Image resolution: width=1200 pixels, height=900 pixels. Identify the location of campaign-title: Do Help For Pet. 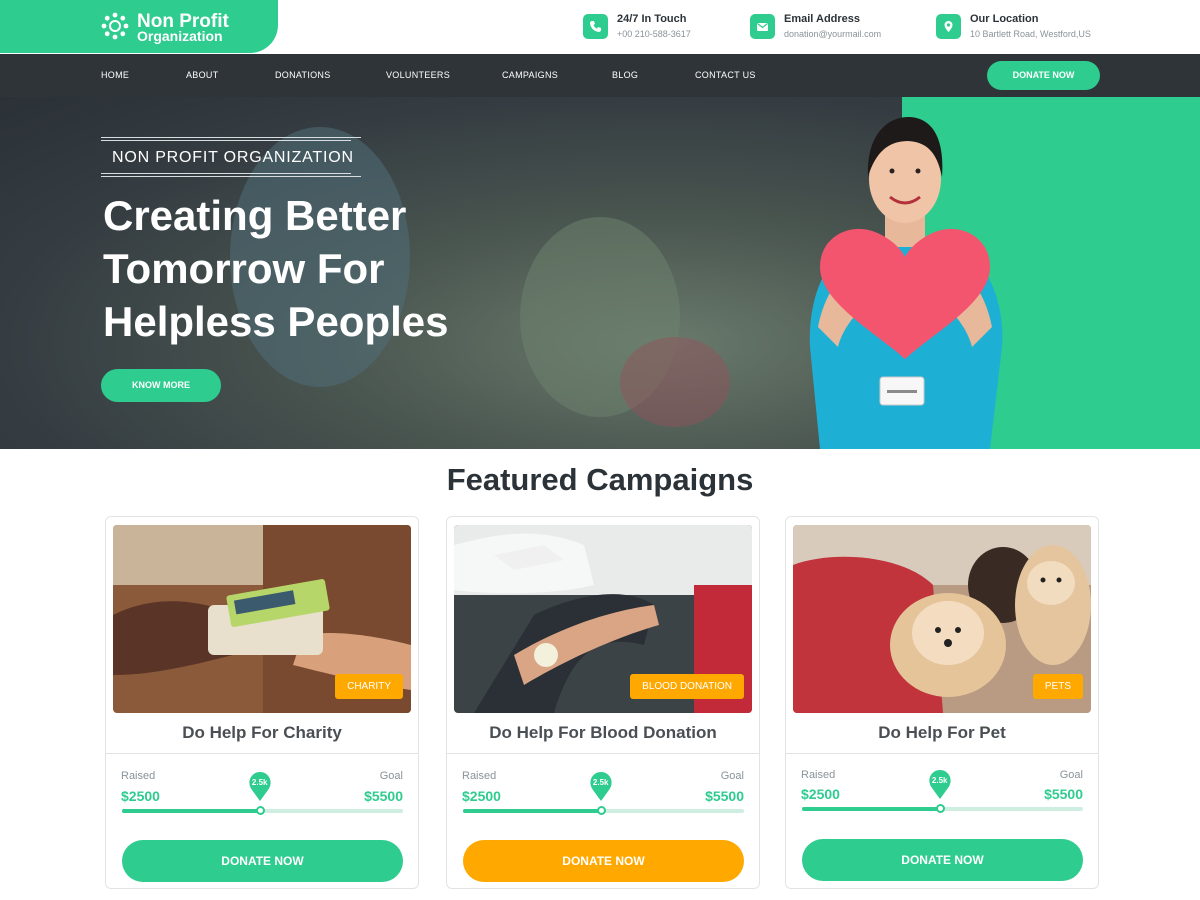
(942, 733).